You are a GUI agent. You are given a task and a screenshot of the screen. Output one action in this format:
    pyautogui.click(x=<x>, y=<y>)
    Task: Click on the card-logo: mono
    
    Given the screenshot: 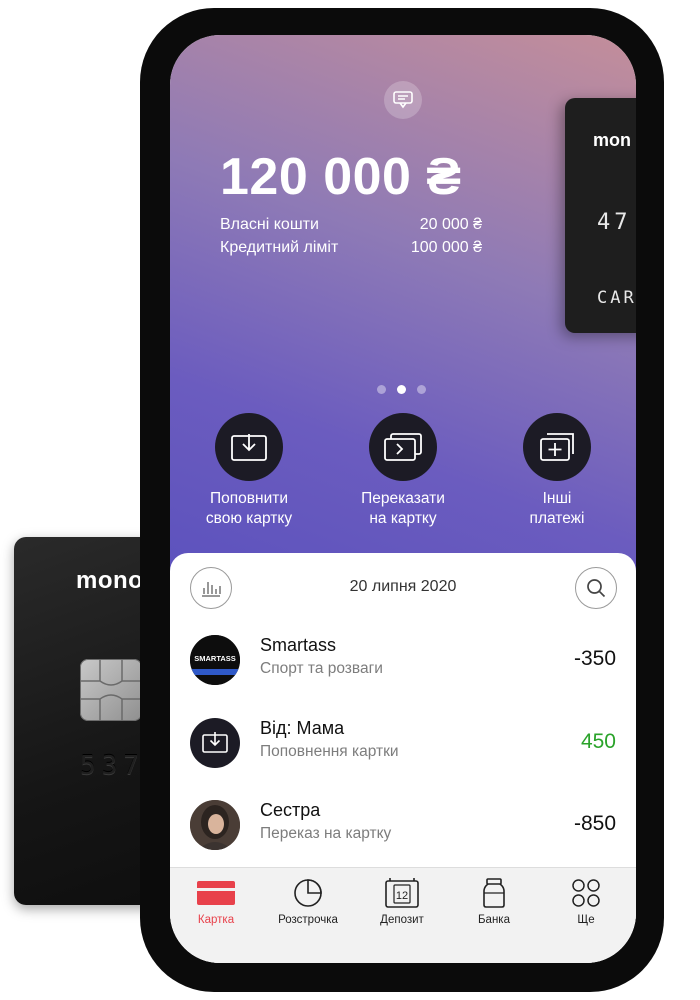 What is the action you would take?
    pyautogui.click(x=110, y=580)
    